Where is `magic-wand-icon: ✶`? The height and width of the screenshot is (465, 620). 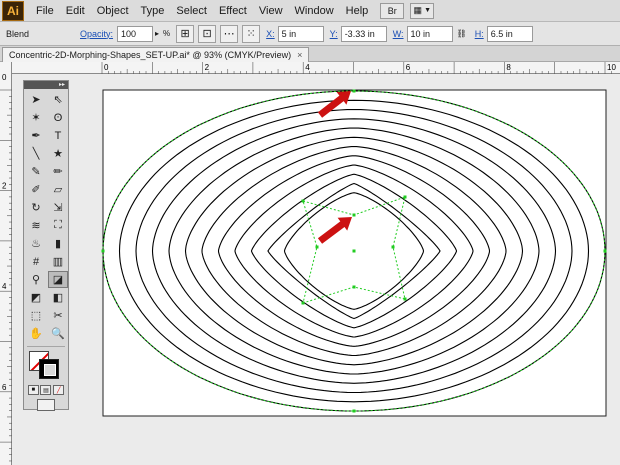 magic-wand-icon: ✶ is located at coordinates (36, 117).